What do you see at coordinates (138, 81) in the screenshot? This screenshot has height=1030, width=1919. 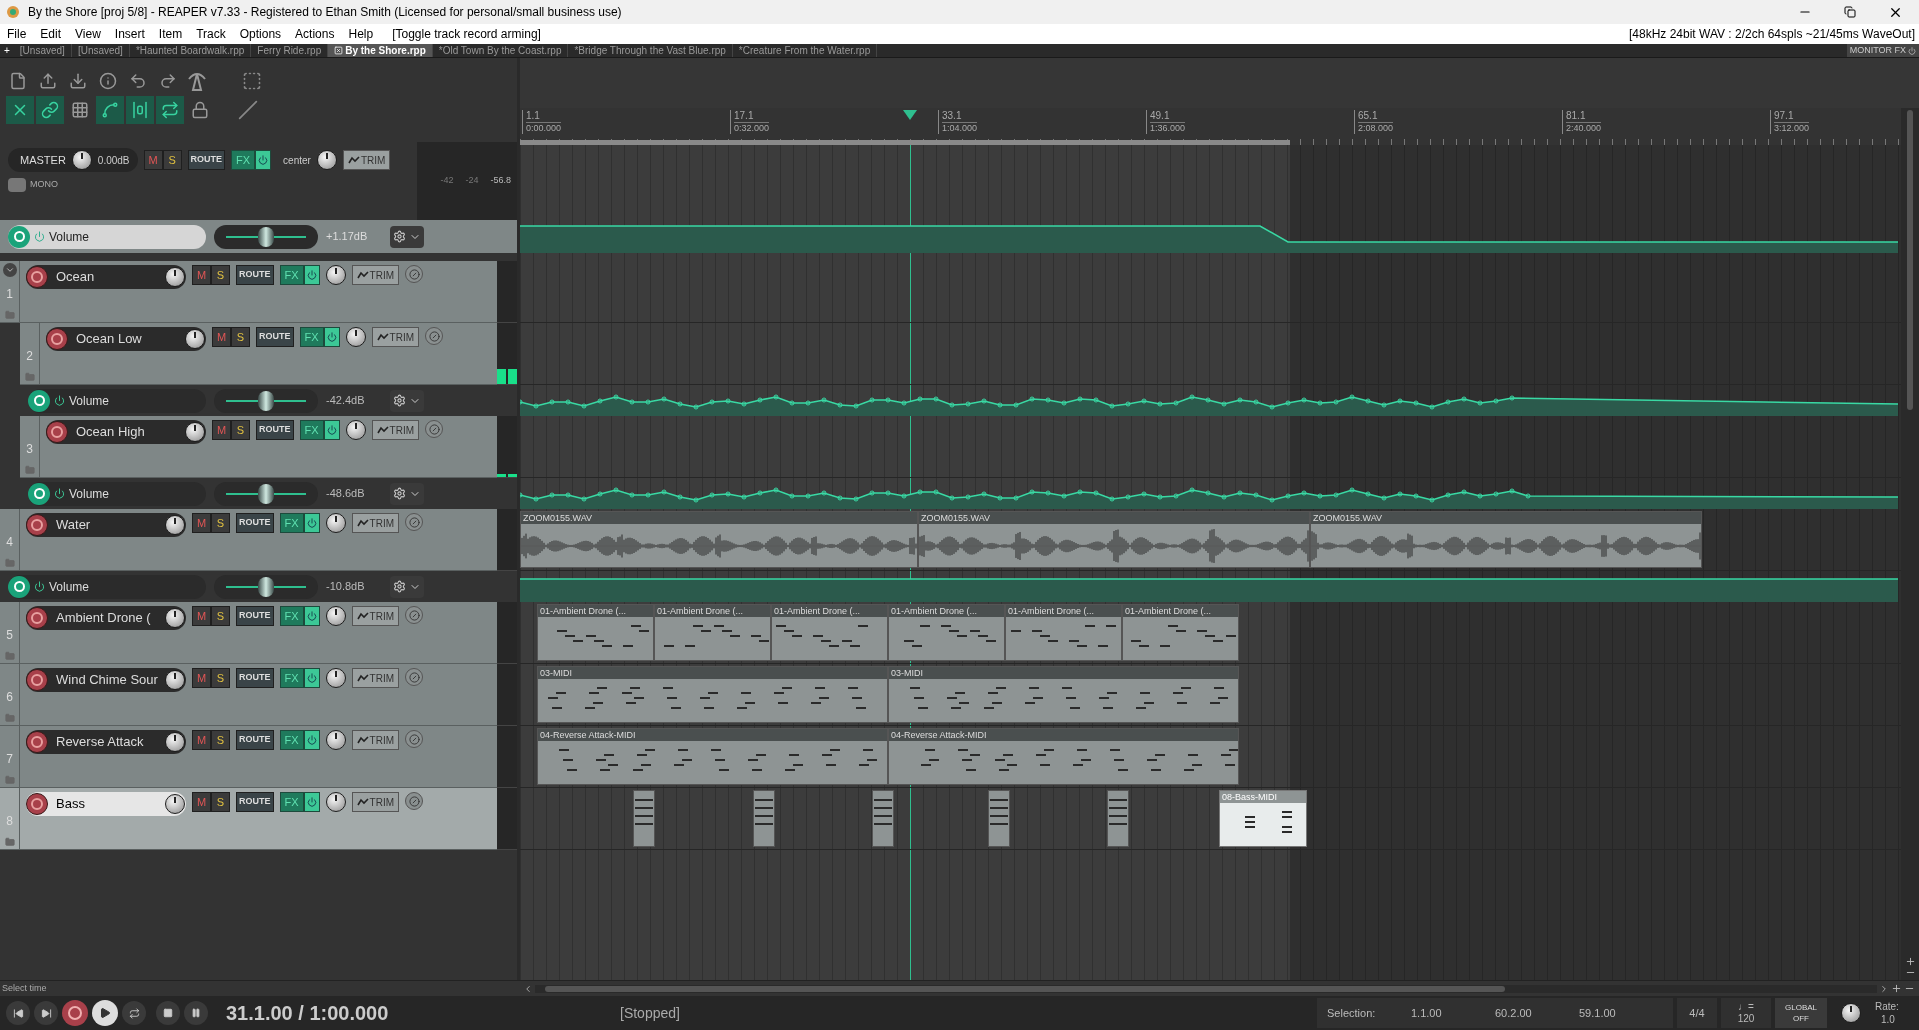 I see `undo-icon` at bounding box center [138, 81].